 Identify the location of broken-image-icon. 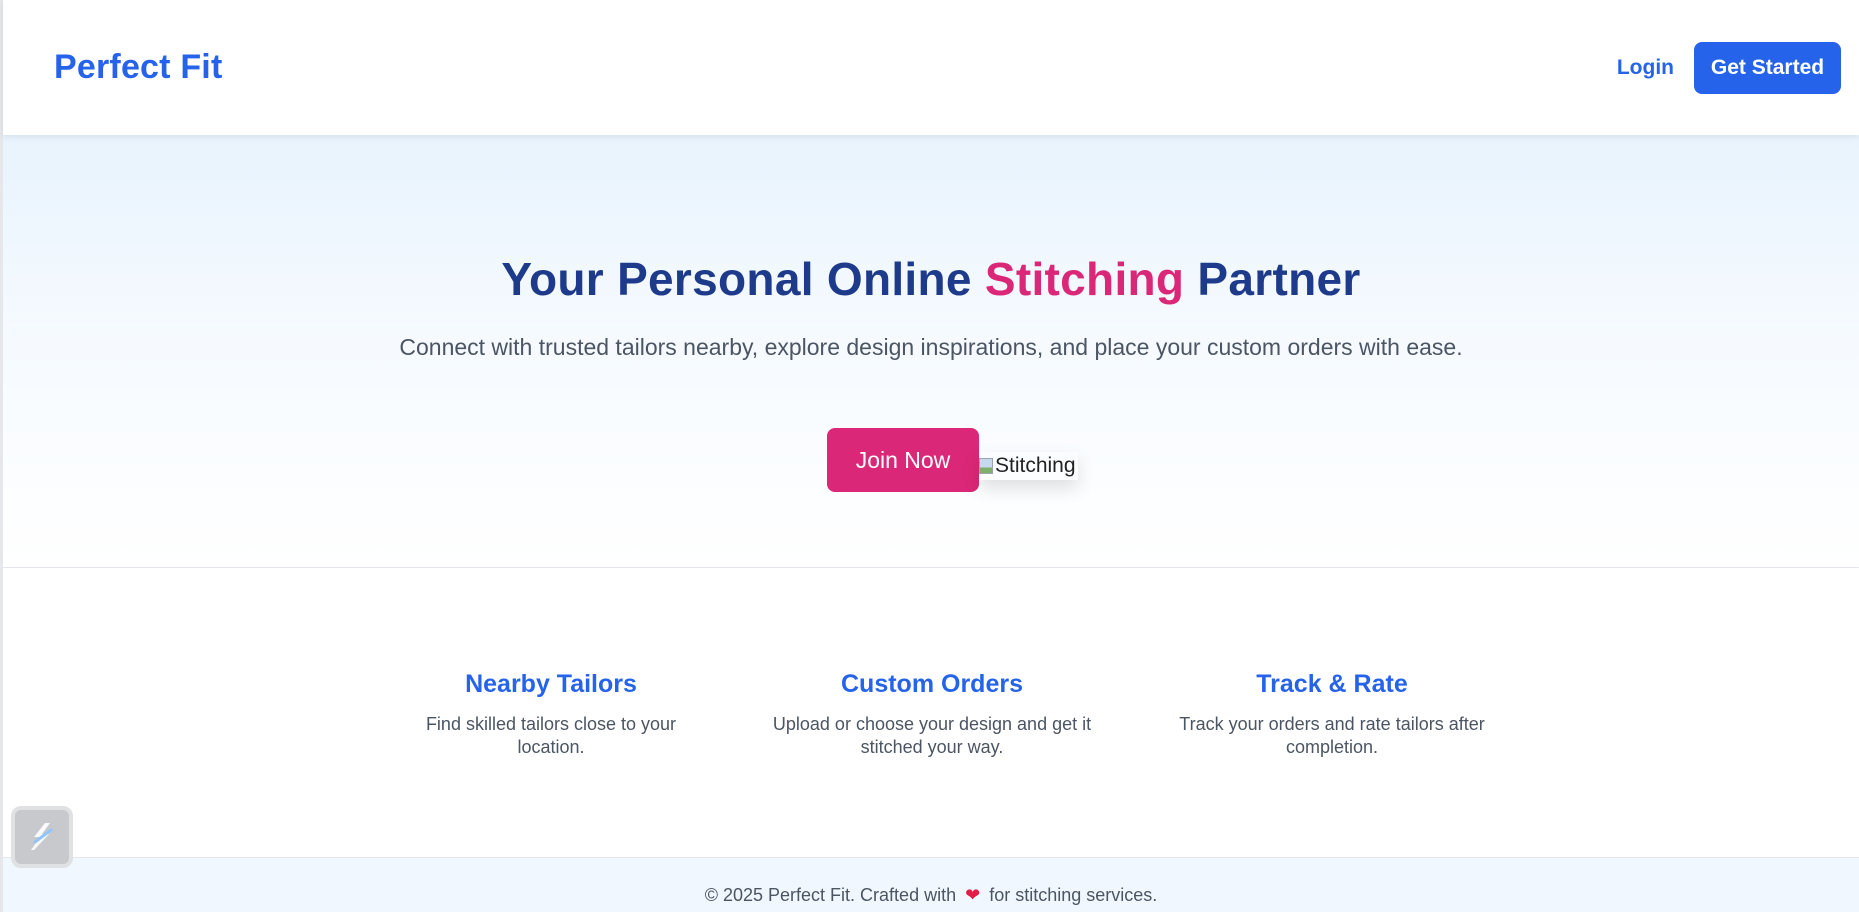
(986, 466).